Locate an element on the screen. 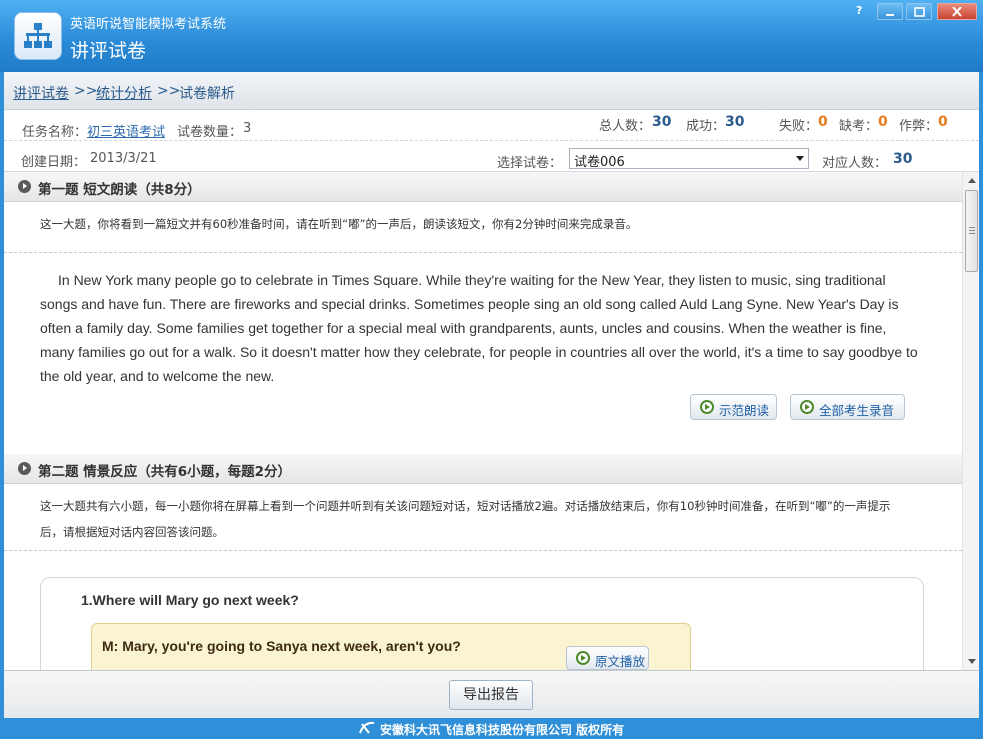 The image size is (983, 739). footer-bar: 导出报告 is located at coordinates (491, 694).